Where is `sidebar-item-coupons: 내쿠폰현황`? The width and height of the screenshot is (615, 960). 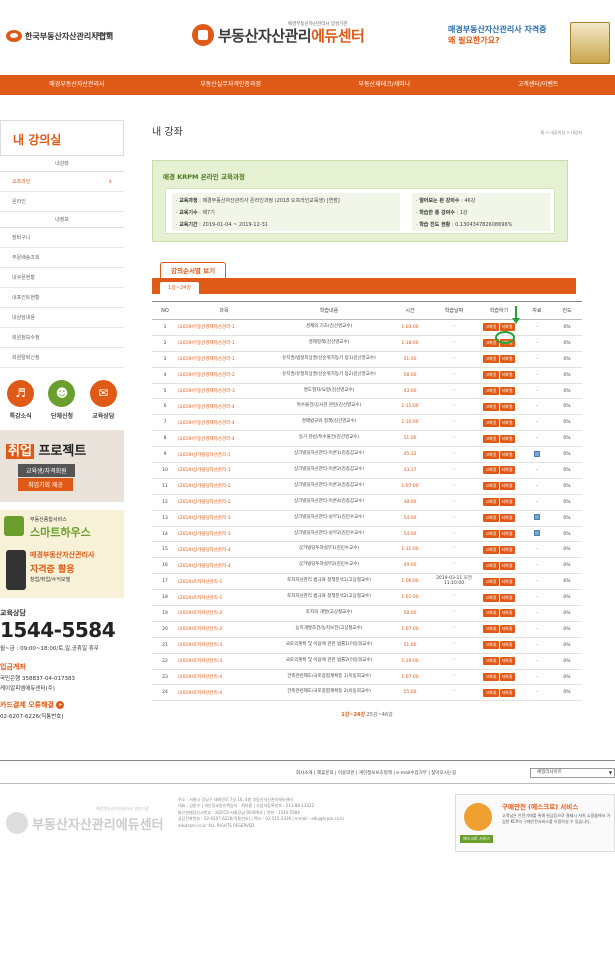
sidebar-item-coupons: 내쿠폰현황 is located at coordinates (62, 278).